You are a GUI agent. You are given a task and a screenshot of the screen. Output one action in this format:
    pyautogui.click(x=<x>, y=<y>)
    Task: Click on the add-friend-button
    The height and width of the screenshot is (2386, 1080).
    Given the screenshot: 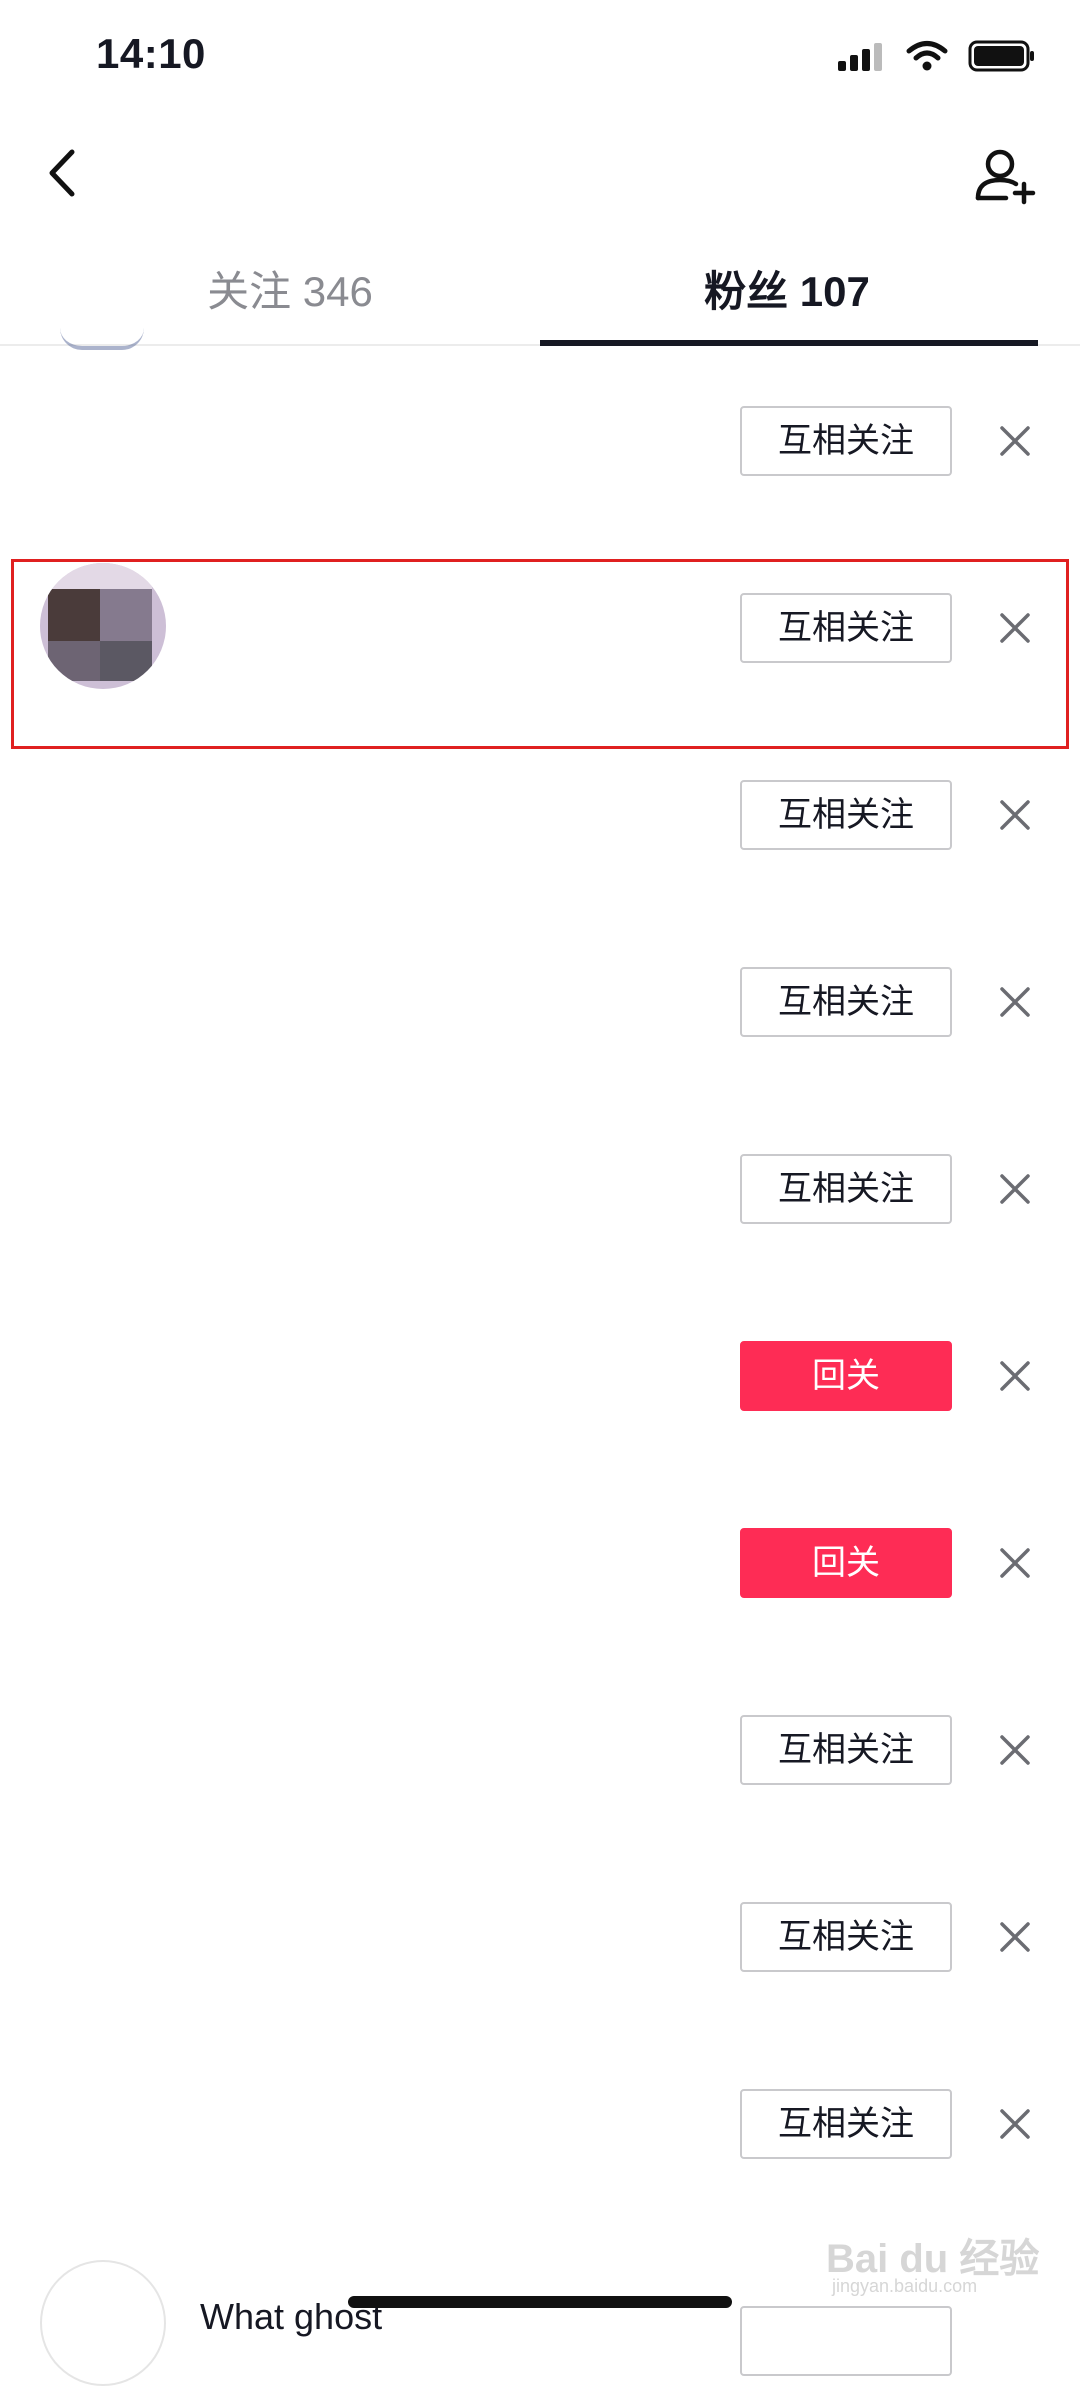 What is the action you would take?
    pyautogui.click(x=1005, y=175)
    